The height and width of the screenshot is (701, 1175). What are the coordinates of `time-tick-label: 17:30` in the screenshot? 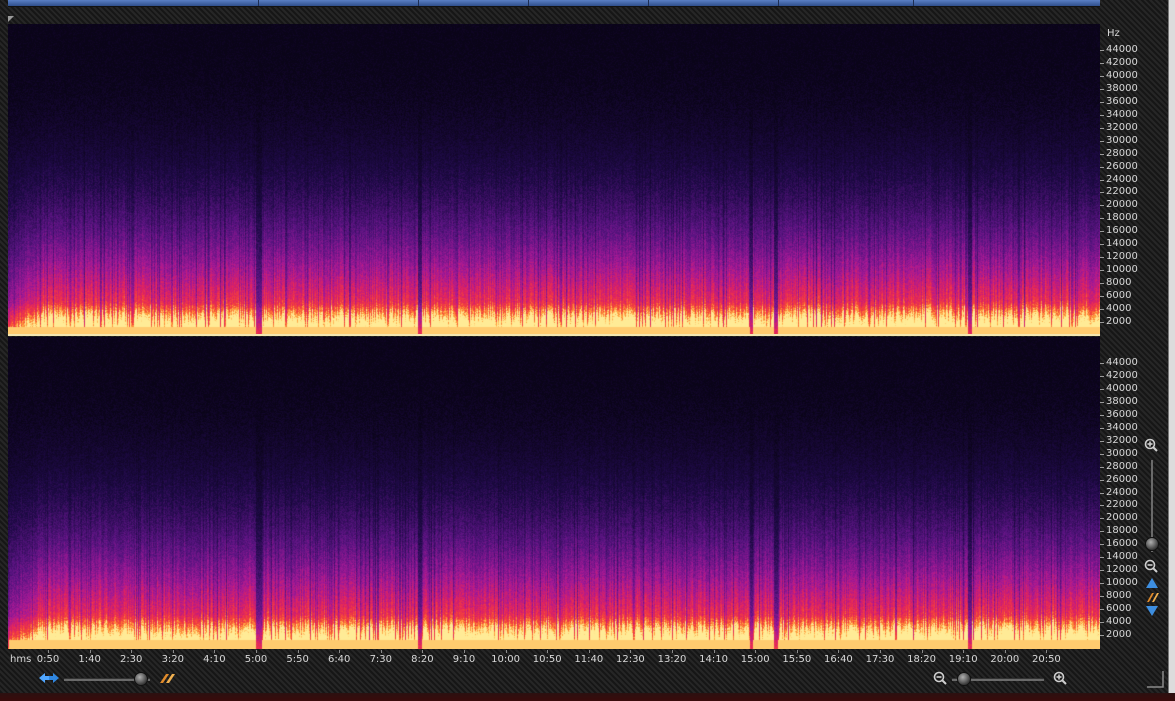 It's located at (880, 659).